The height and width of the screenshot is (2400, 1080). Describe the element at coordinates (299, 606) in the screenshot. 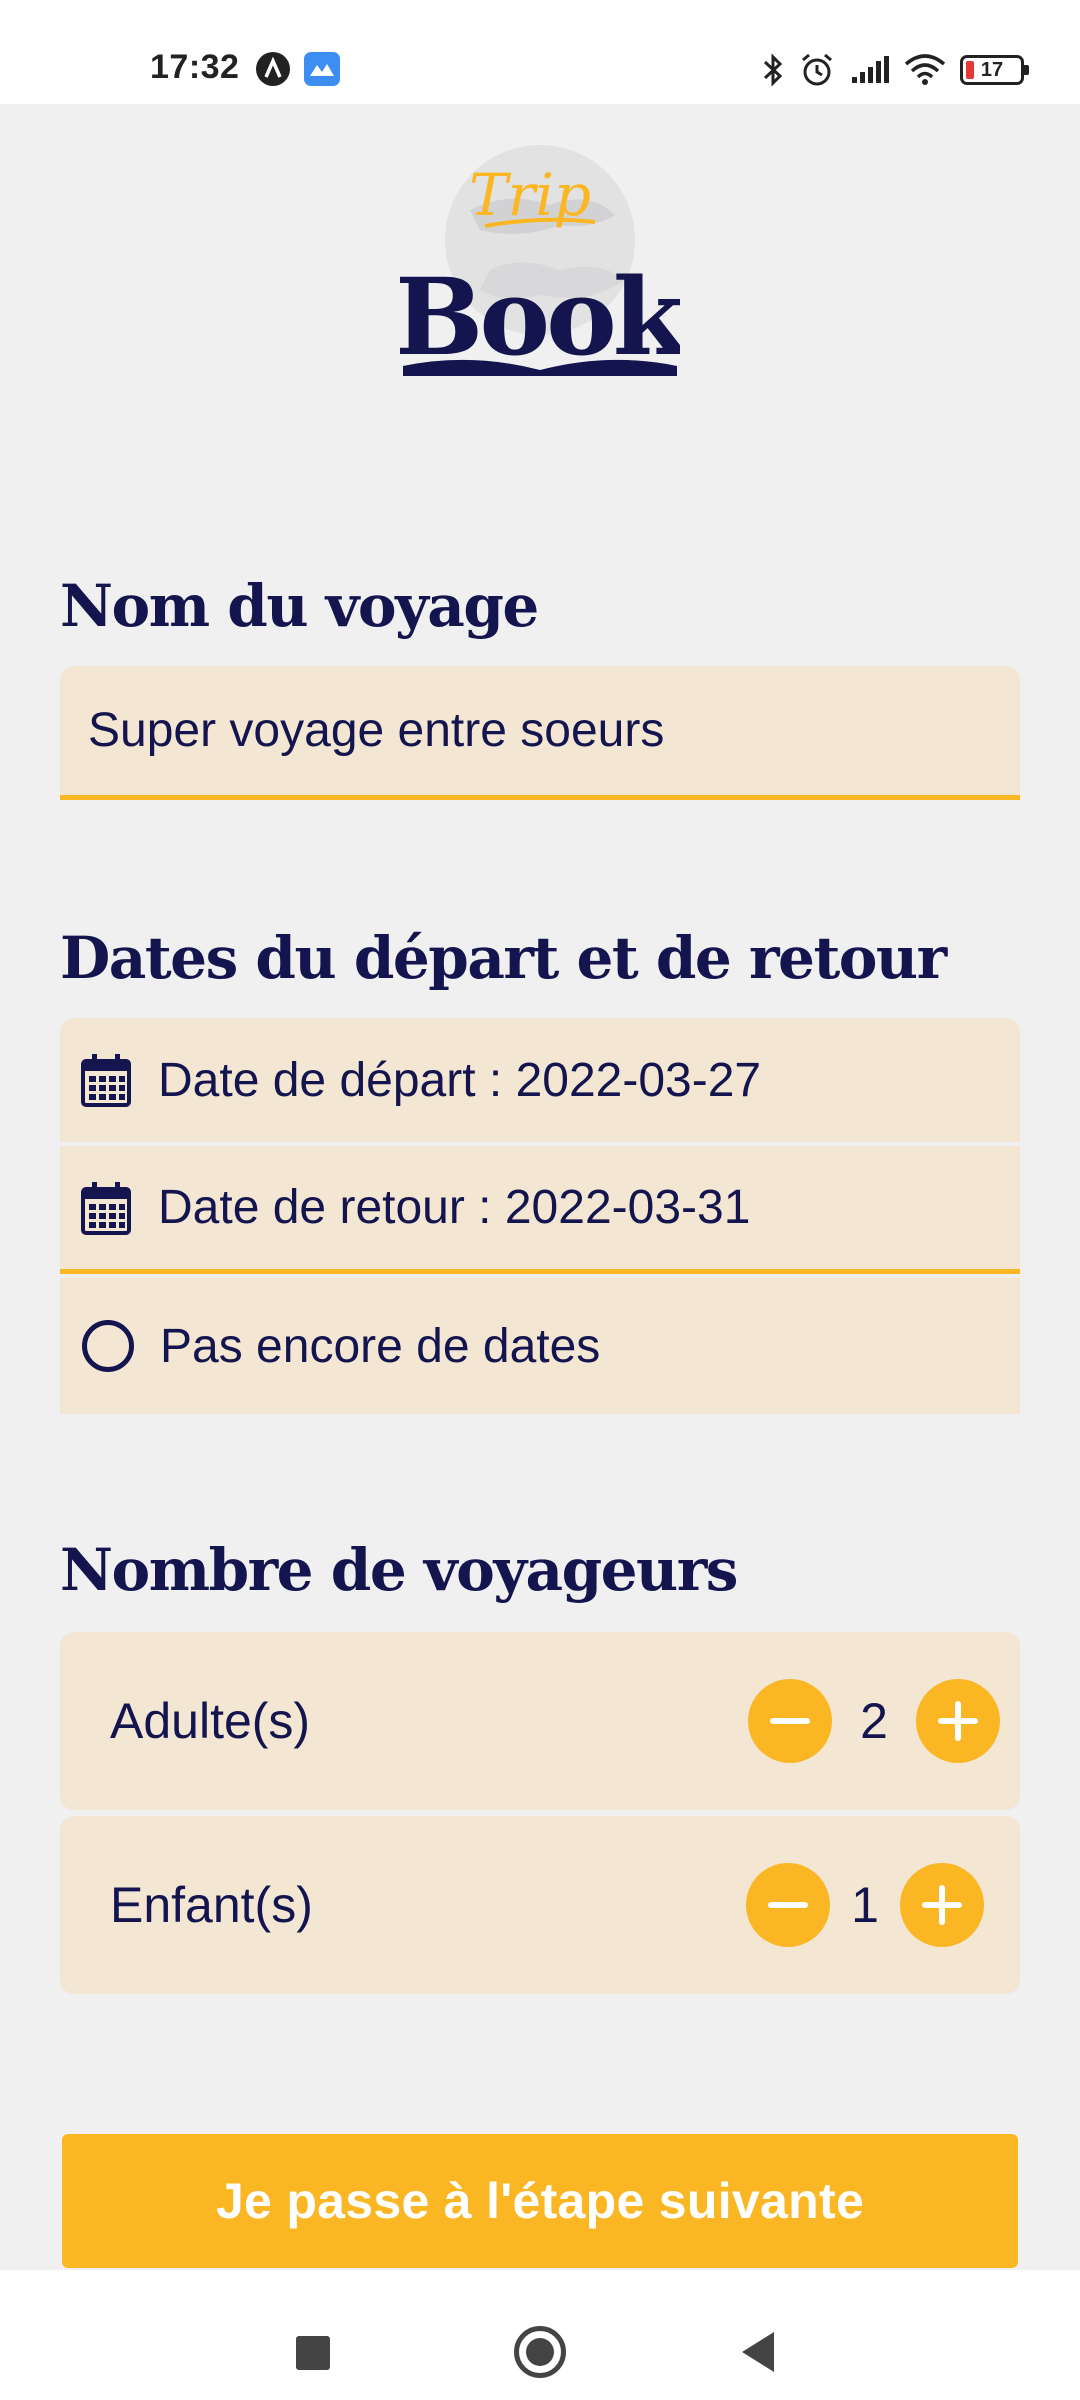

I see `trip-name-title: Nom du voyage` at that location.